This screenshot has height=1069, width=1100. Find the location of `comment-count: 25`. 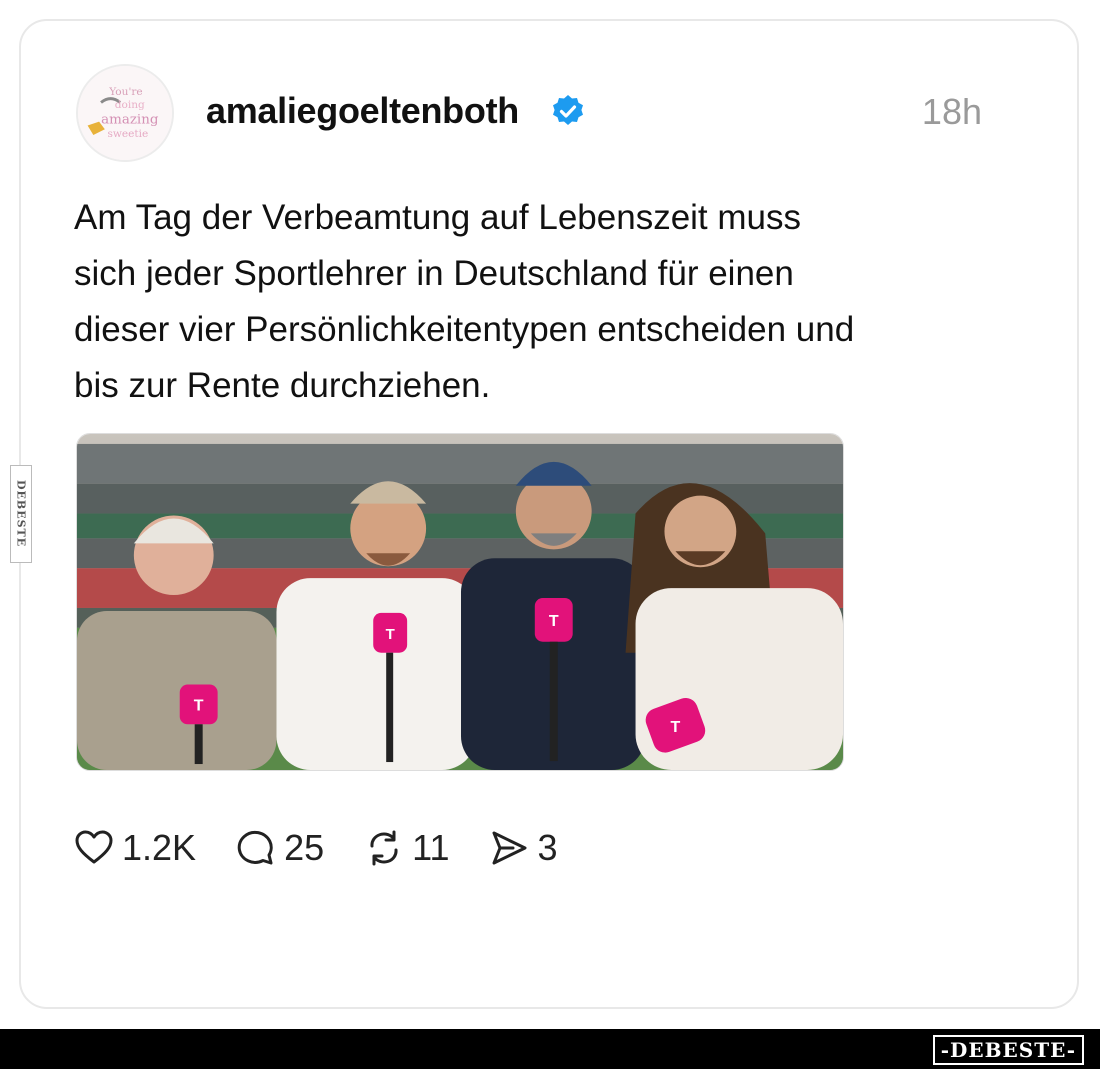

comment-count: 25 is located at coordinates (304, 847).